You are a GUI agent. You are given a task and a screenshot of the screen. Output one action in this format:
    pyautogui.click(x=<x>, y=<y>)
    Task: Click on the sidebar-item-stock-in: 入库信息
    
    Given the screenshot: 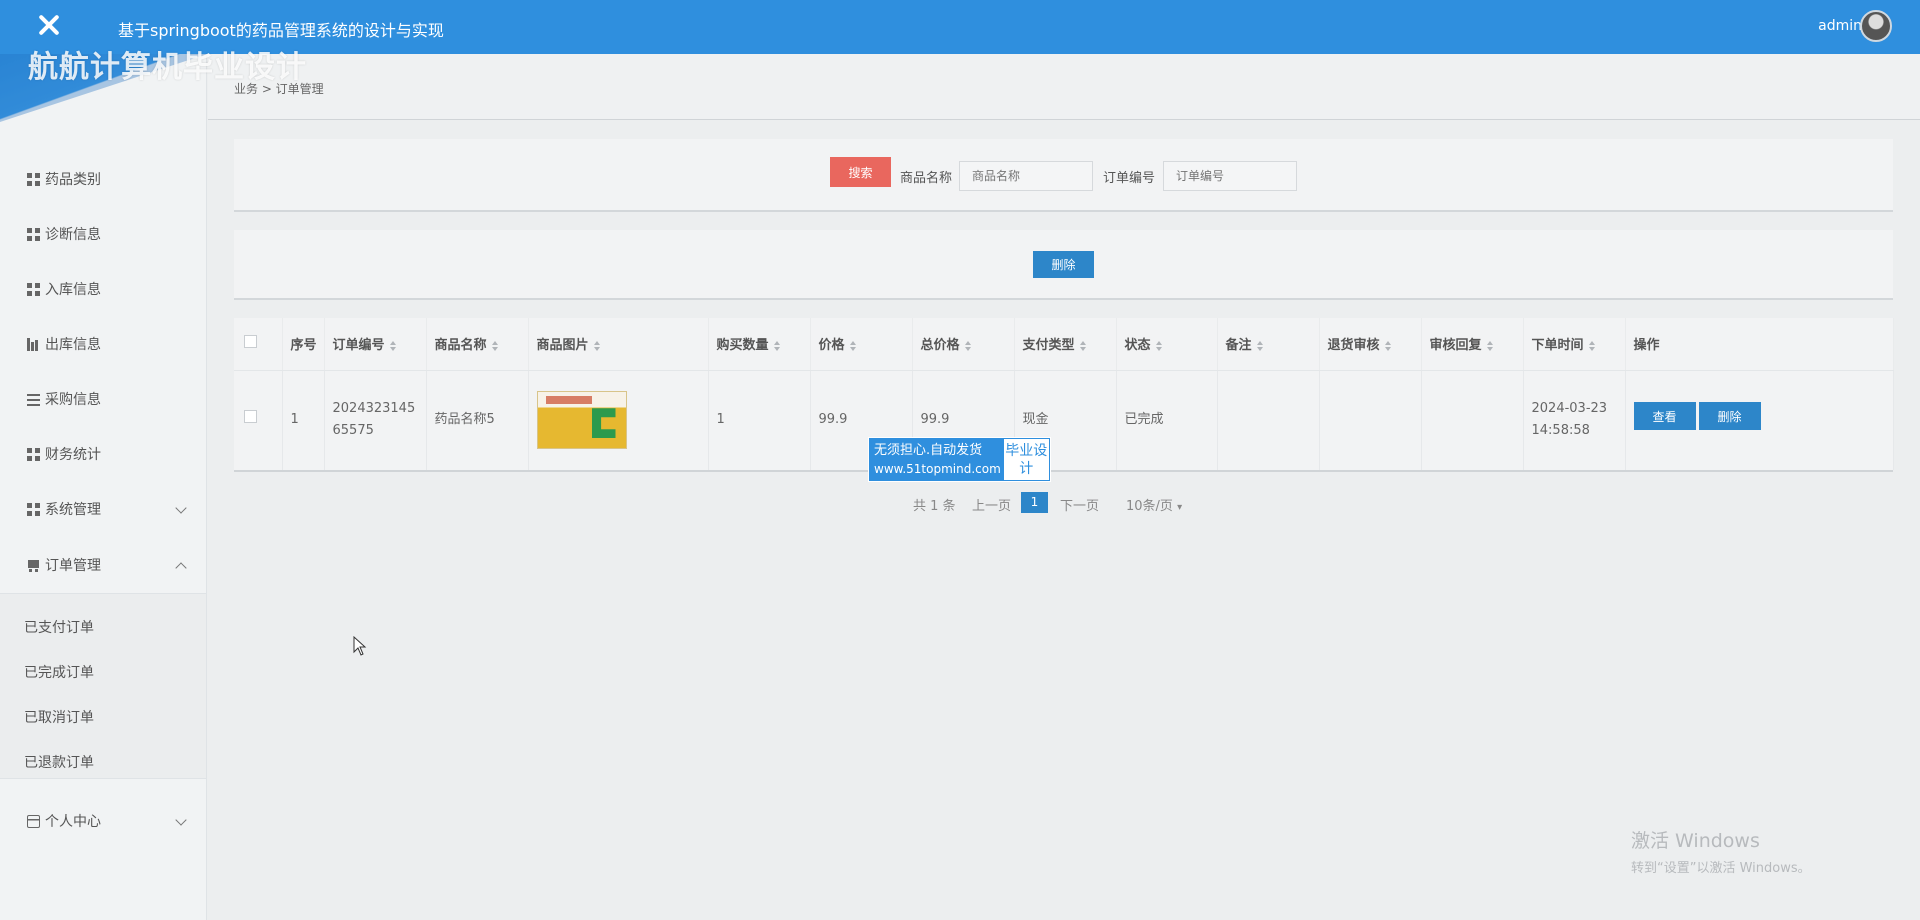 What is the action you would take?
    pyautogui.click(x=103, y=289)
    